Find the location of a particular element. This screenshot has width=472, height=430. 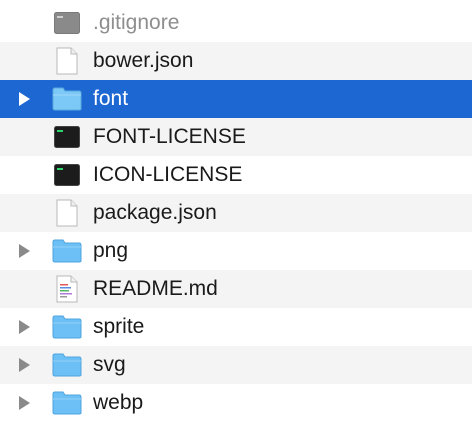

list-item: font is located at coordinates (236, 99).